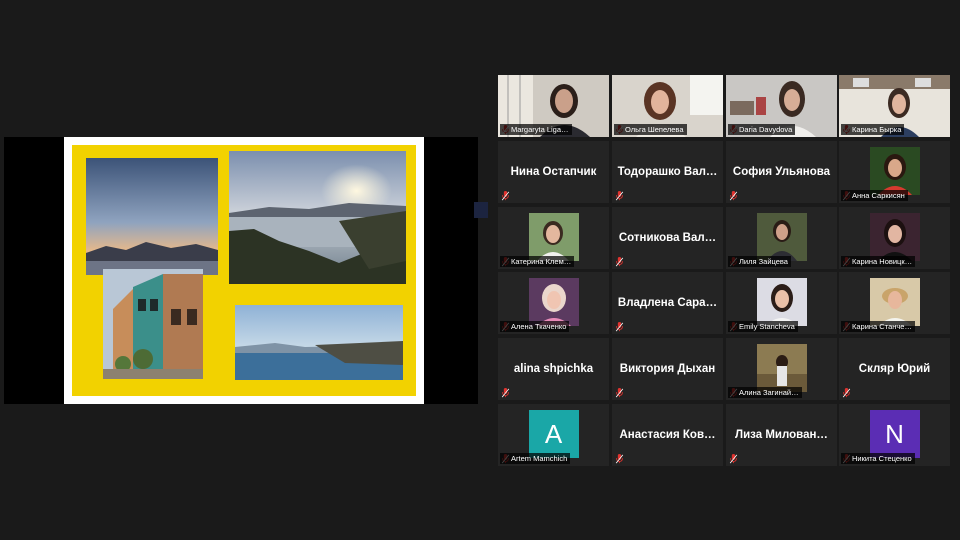 The image size is (960, 540). What do you see at coordinates (762, 129) in the screenshot?
I see `participant-label: Daria Davydova` at bounding box center [762, 129].